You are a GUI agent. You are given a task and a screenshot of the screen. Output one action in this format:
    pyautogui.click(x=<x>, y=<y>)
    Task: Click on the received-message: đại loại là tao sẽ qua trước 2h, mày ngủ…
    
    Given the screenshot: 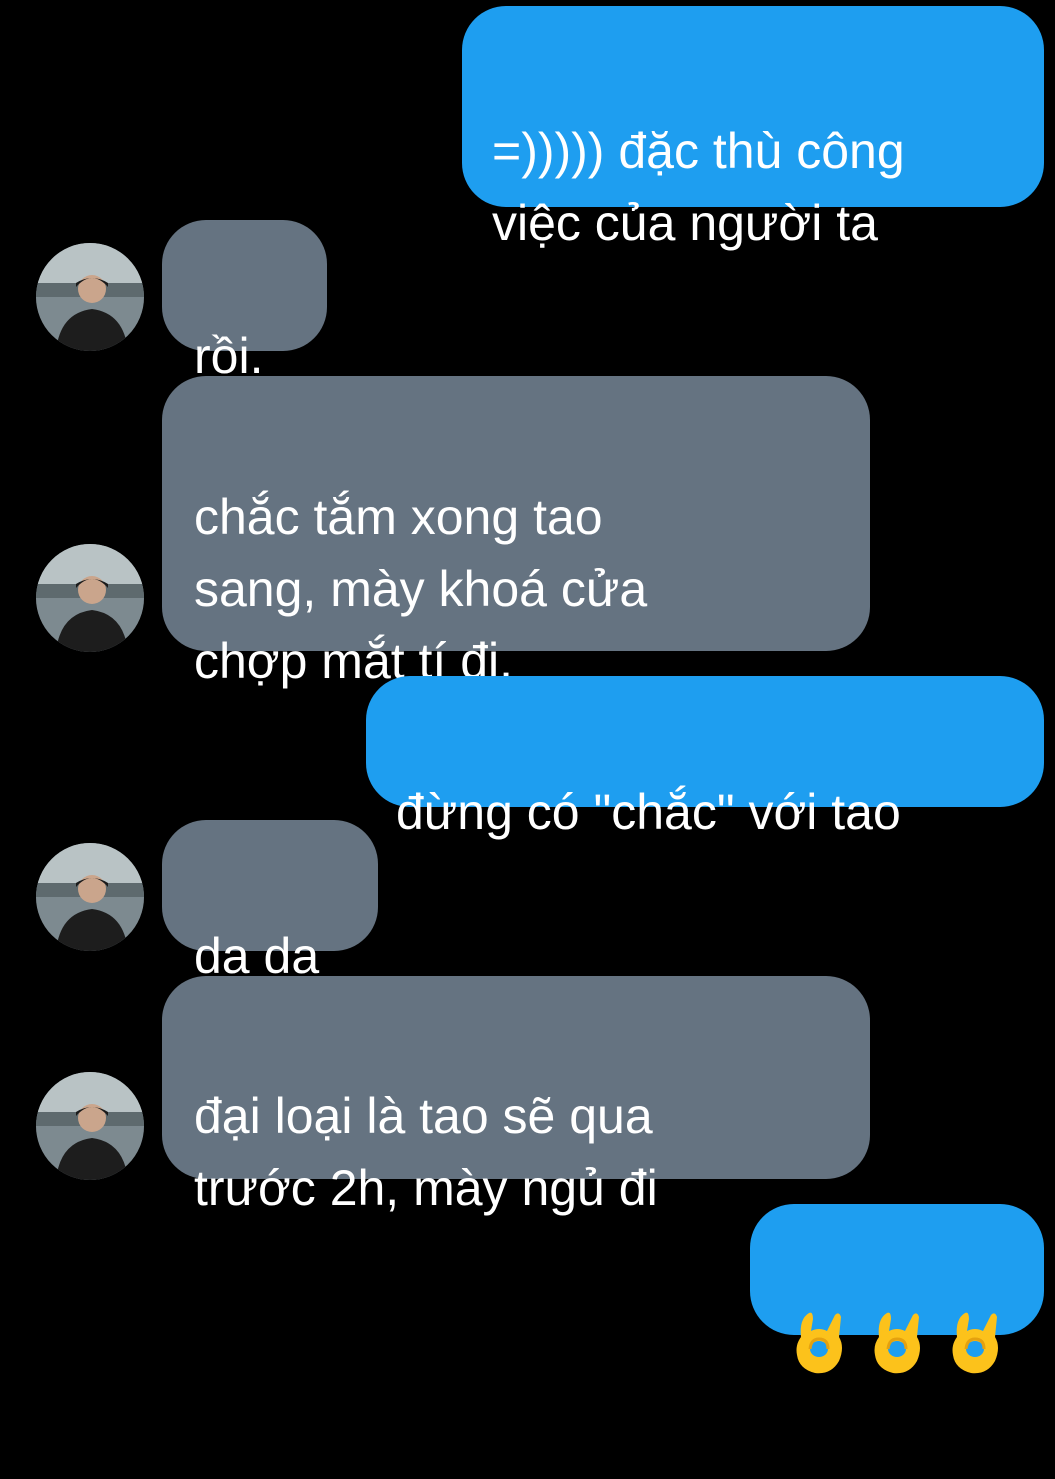 What is the action you would take?
    pyautogui.click(x=516, y=1096)
    